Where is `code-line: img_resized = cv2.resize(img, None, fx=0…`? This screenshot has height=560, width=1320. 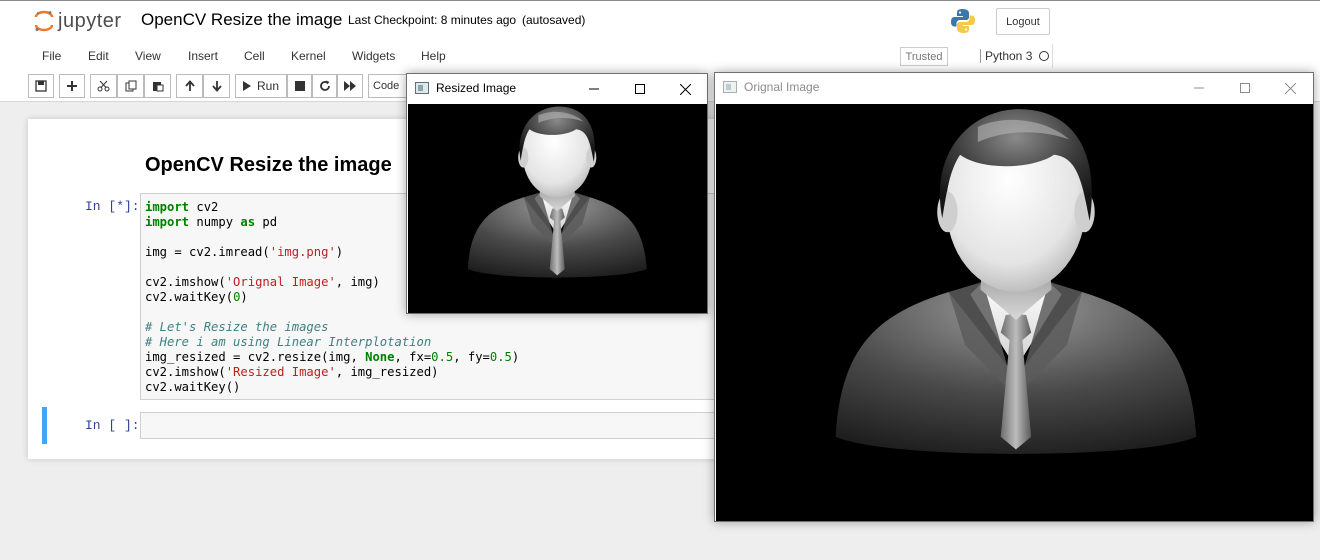
code-line: img_resized = cv2.resize(img, None, fx=0… is located at coordinates (332, 357).